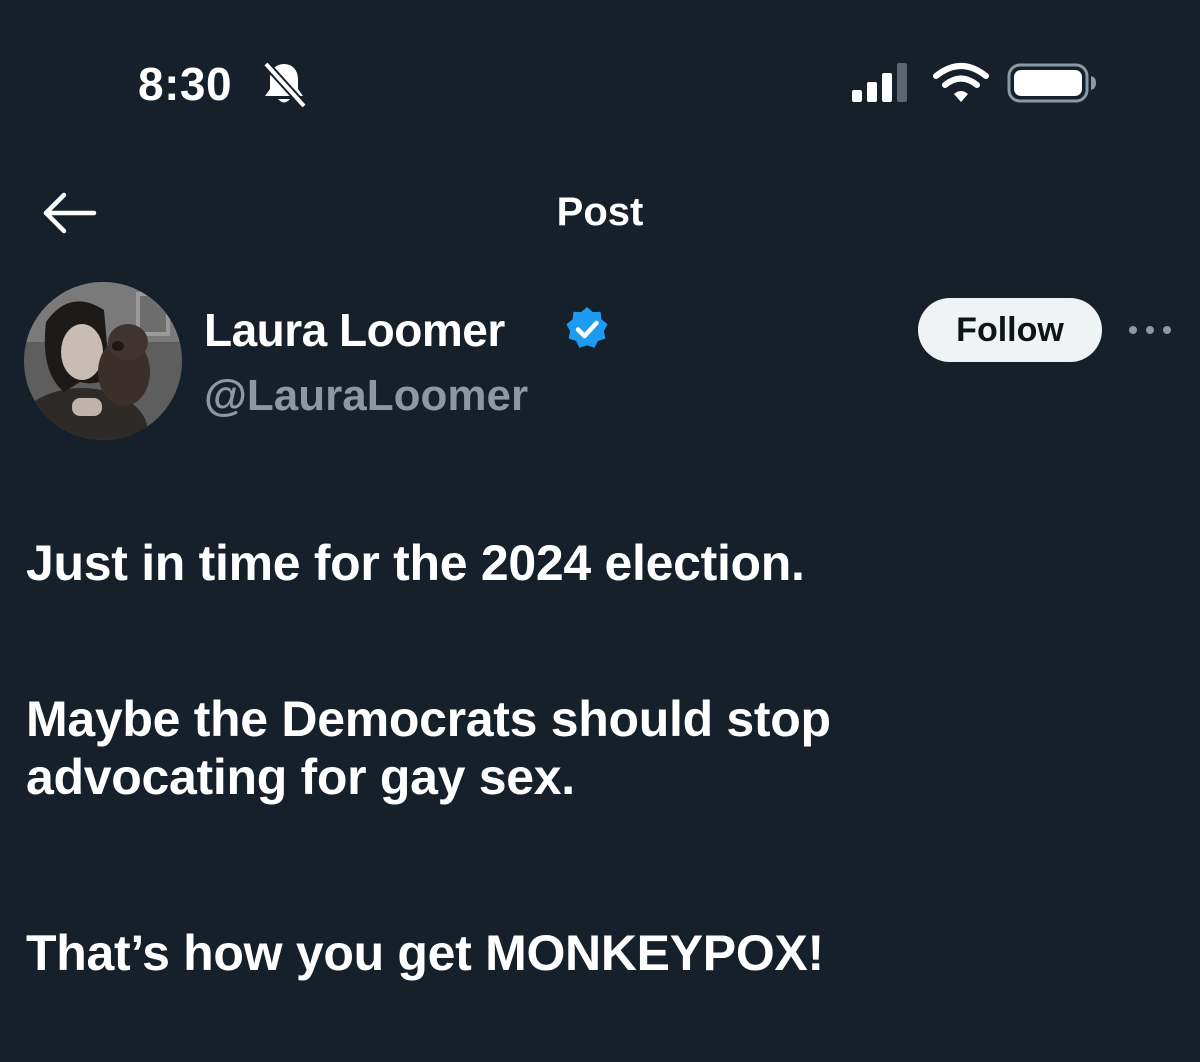 This screenshot has width=1200, height=1062. I want to click on ellipsis-icon, so click(1150, 330).